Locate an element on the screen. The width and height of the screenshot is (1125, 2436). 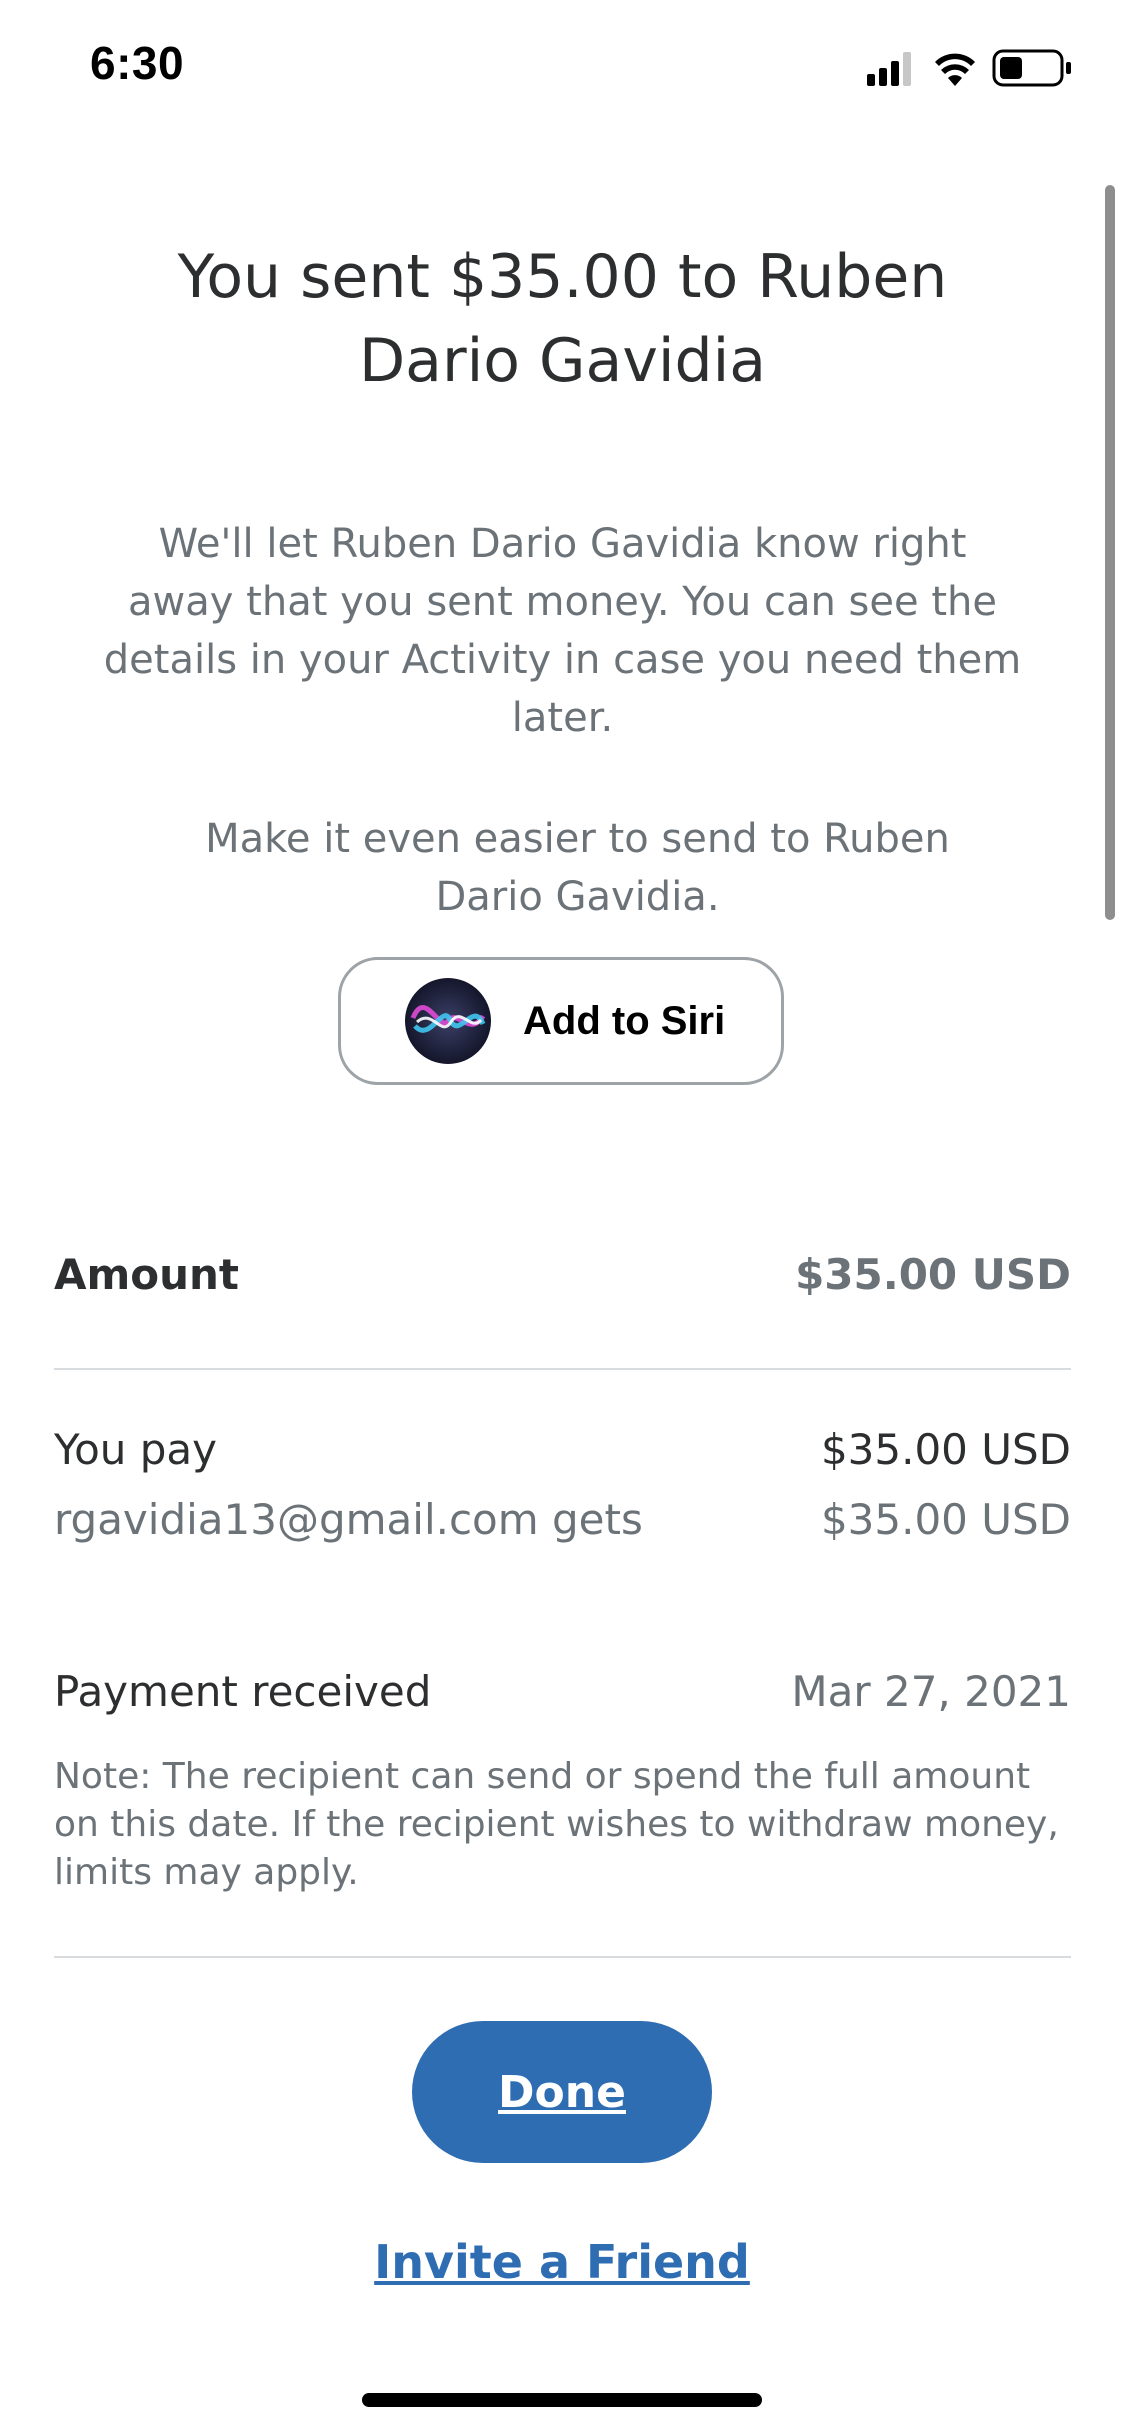
amount-label: Amount is located at coordinates (147, 1274).